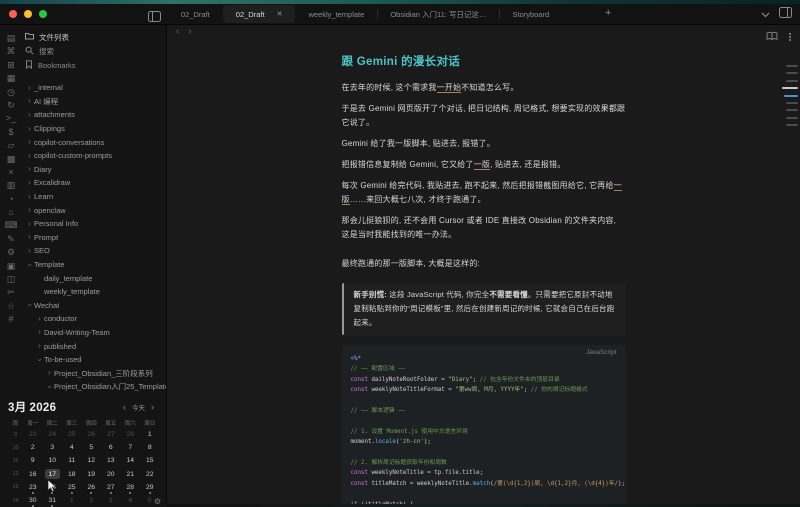 The height and width of the screenshot is (507, 800). I want to click on calendar-day: 11, so click(72, 460).